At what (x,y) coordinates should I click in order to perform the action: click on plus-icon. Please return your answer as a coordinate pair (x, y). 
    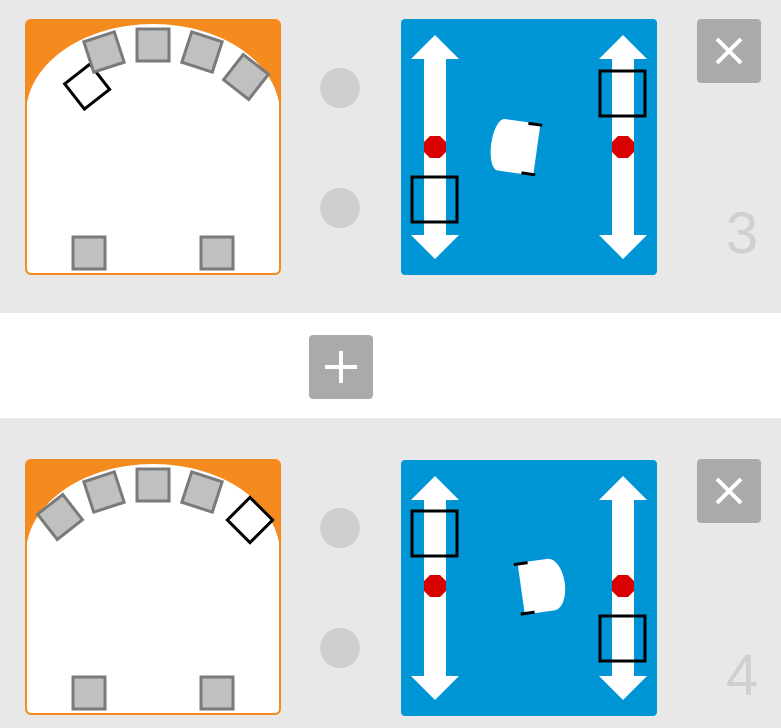
    Looking at the image, I should click on (341, 367).